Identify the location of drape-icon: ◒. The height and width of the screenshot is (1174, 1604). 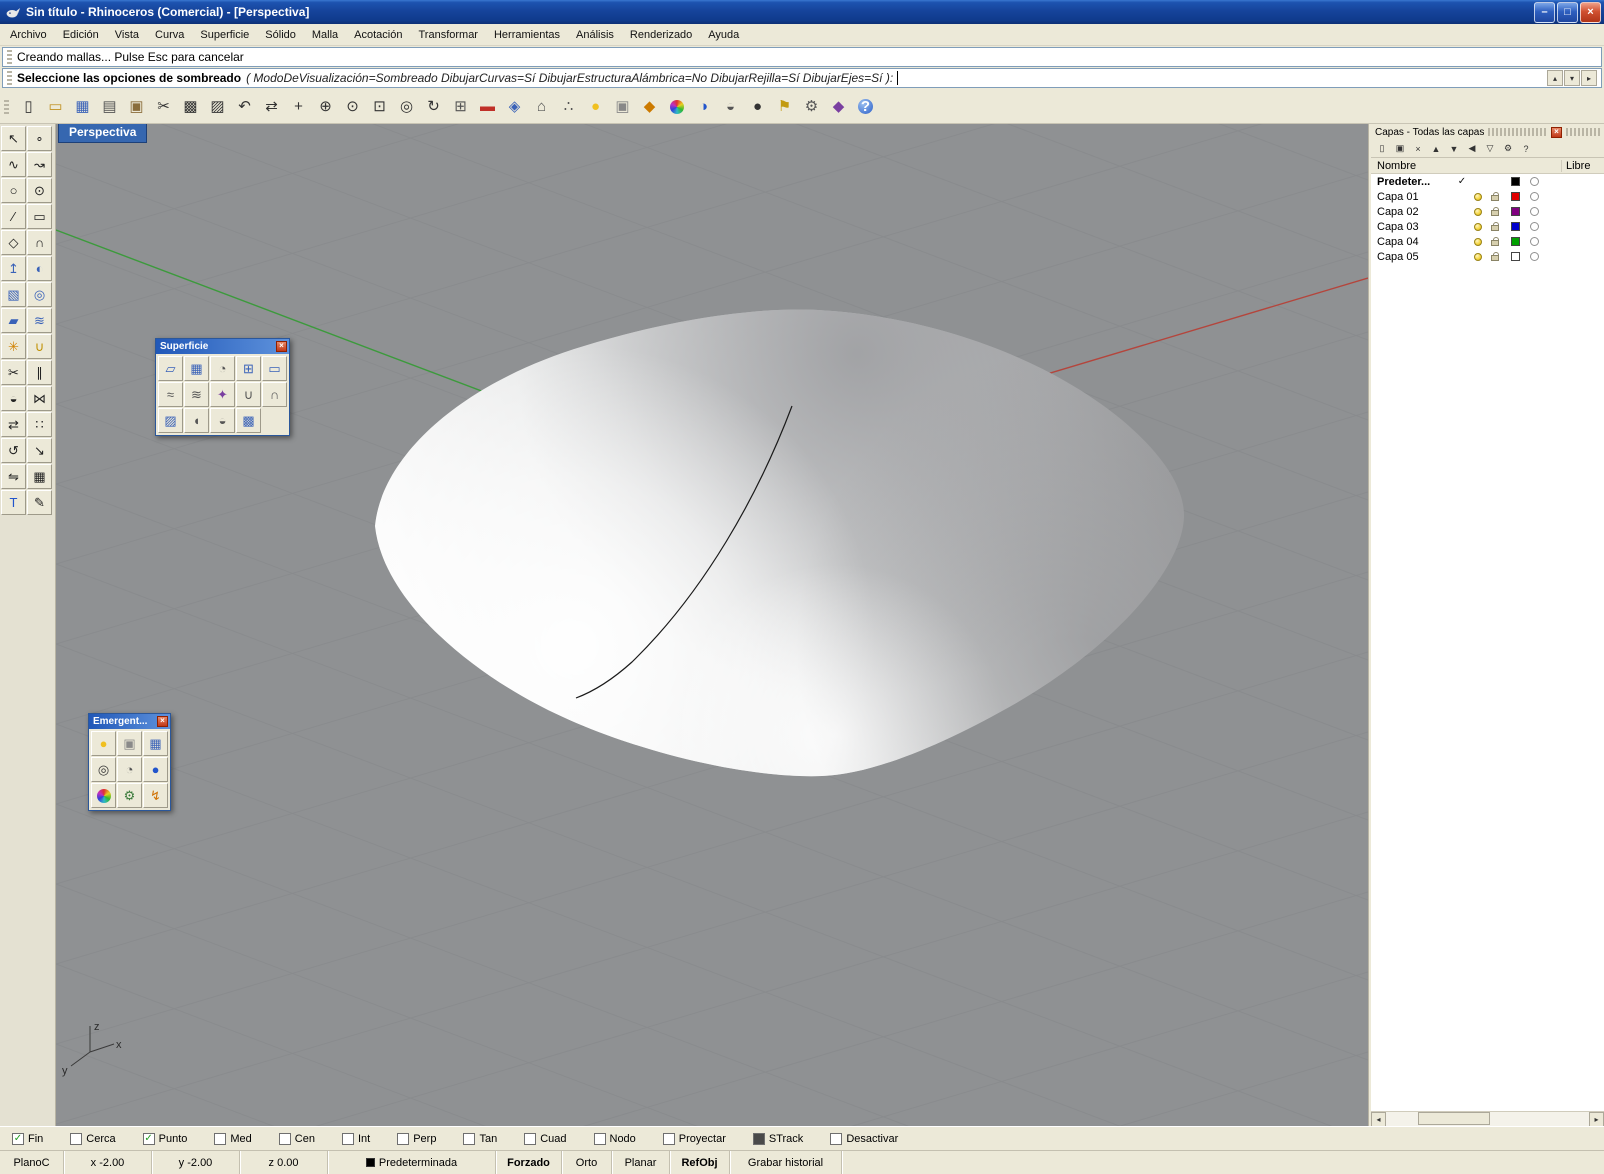
(222, 420).